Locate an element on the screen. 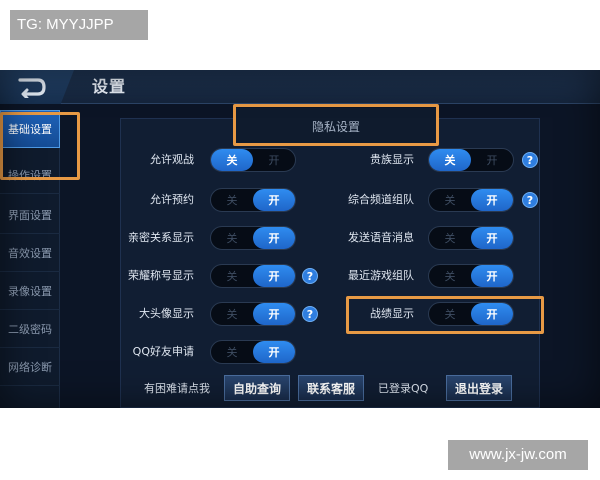 The width and height of the screenshot is (600, 480). sidebar-item-label: 基础设置 is located at coordinates (30, 129).